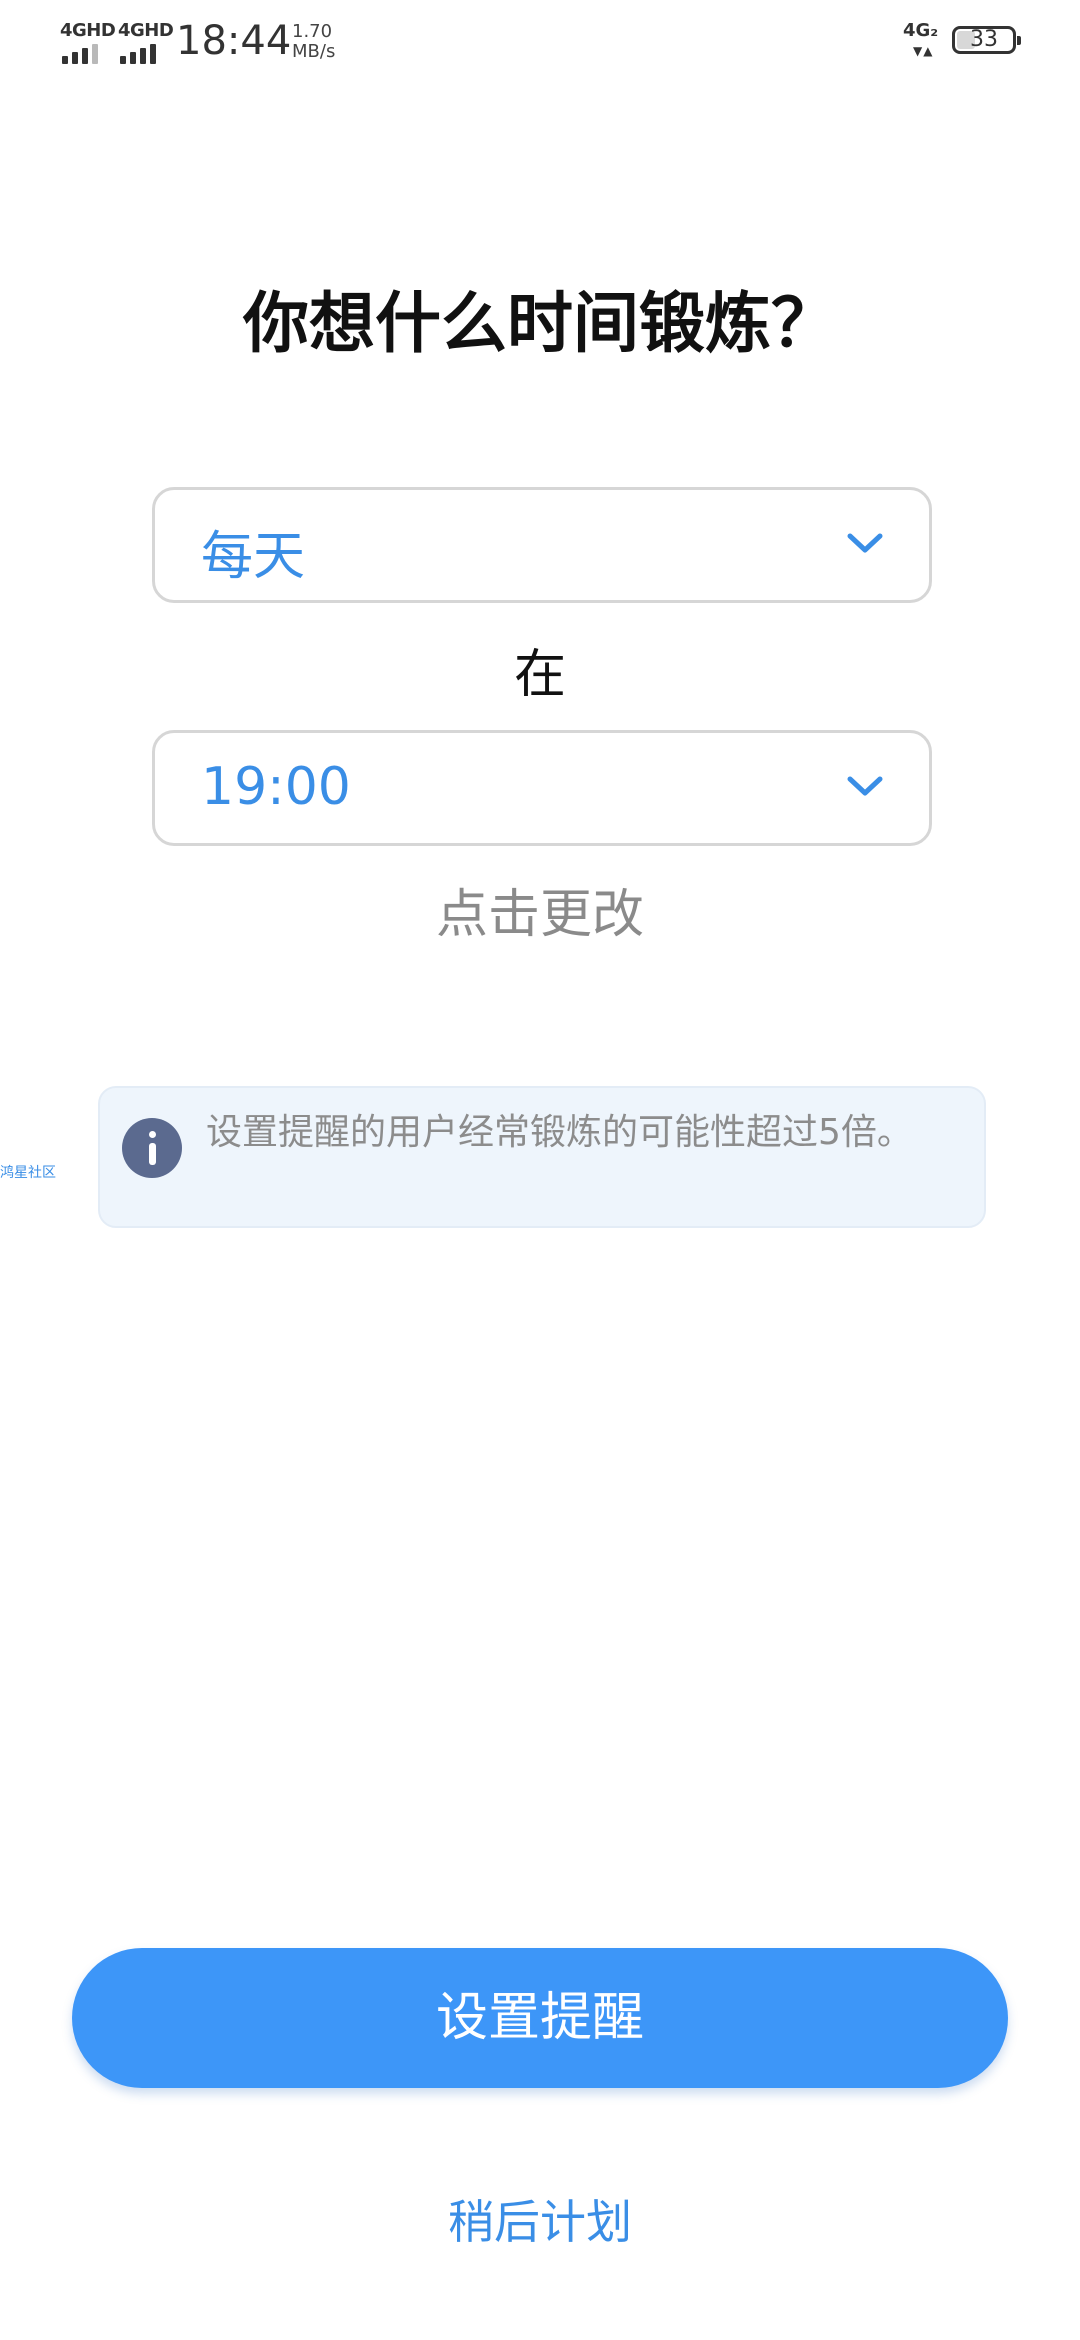 The height and width of the screenshot is (2340, 1080). I want to click on frequency-select-value: 每天, so click(253, 557).